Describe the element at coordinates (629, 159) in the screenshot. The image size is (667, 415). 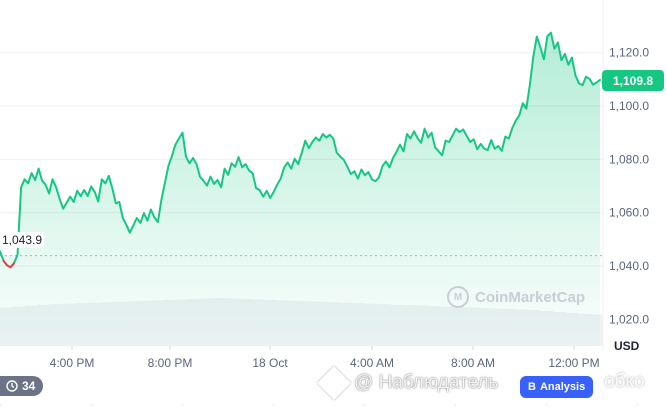
I see `y-tick-label: 1,080.0` at that location.